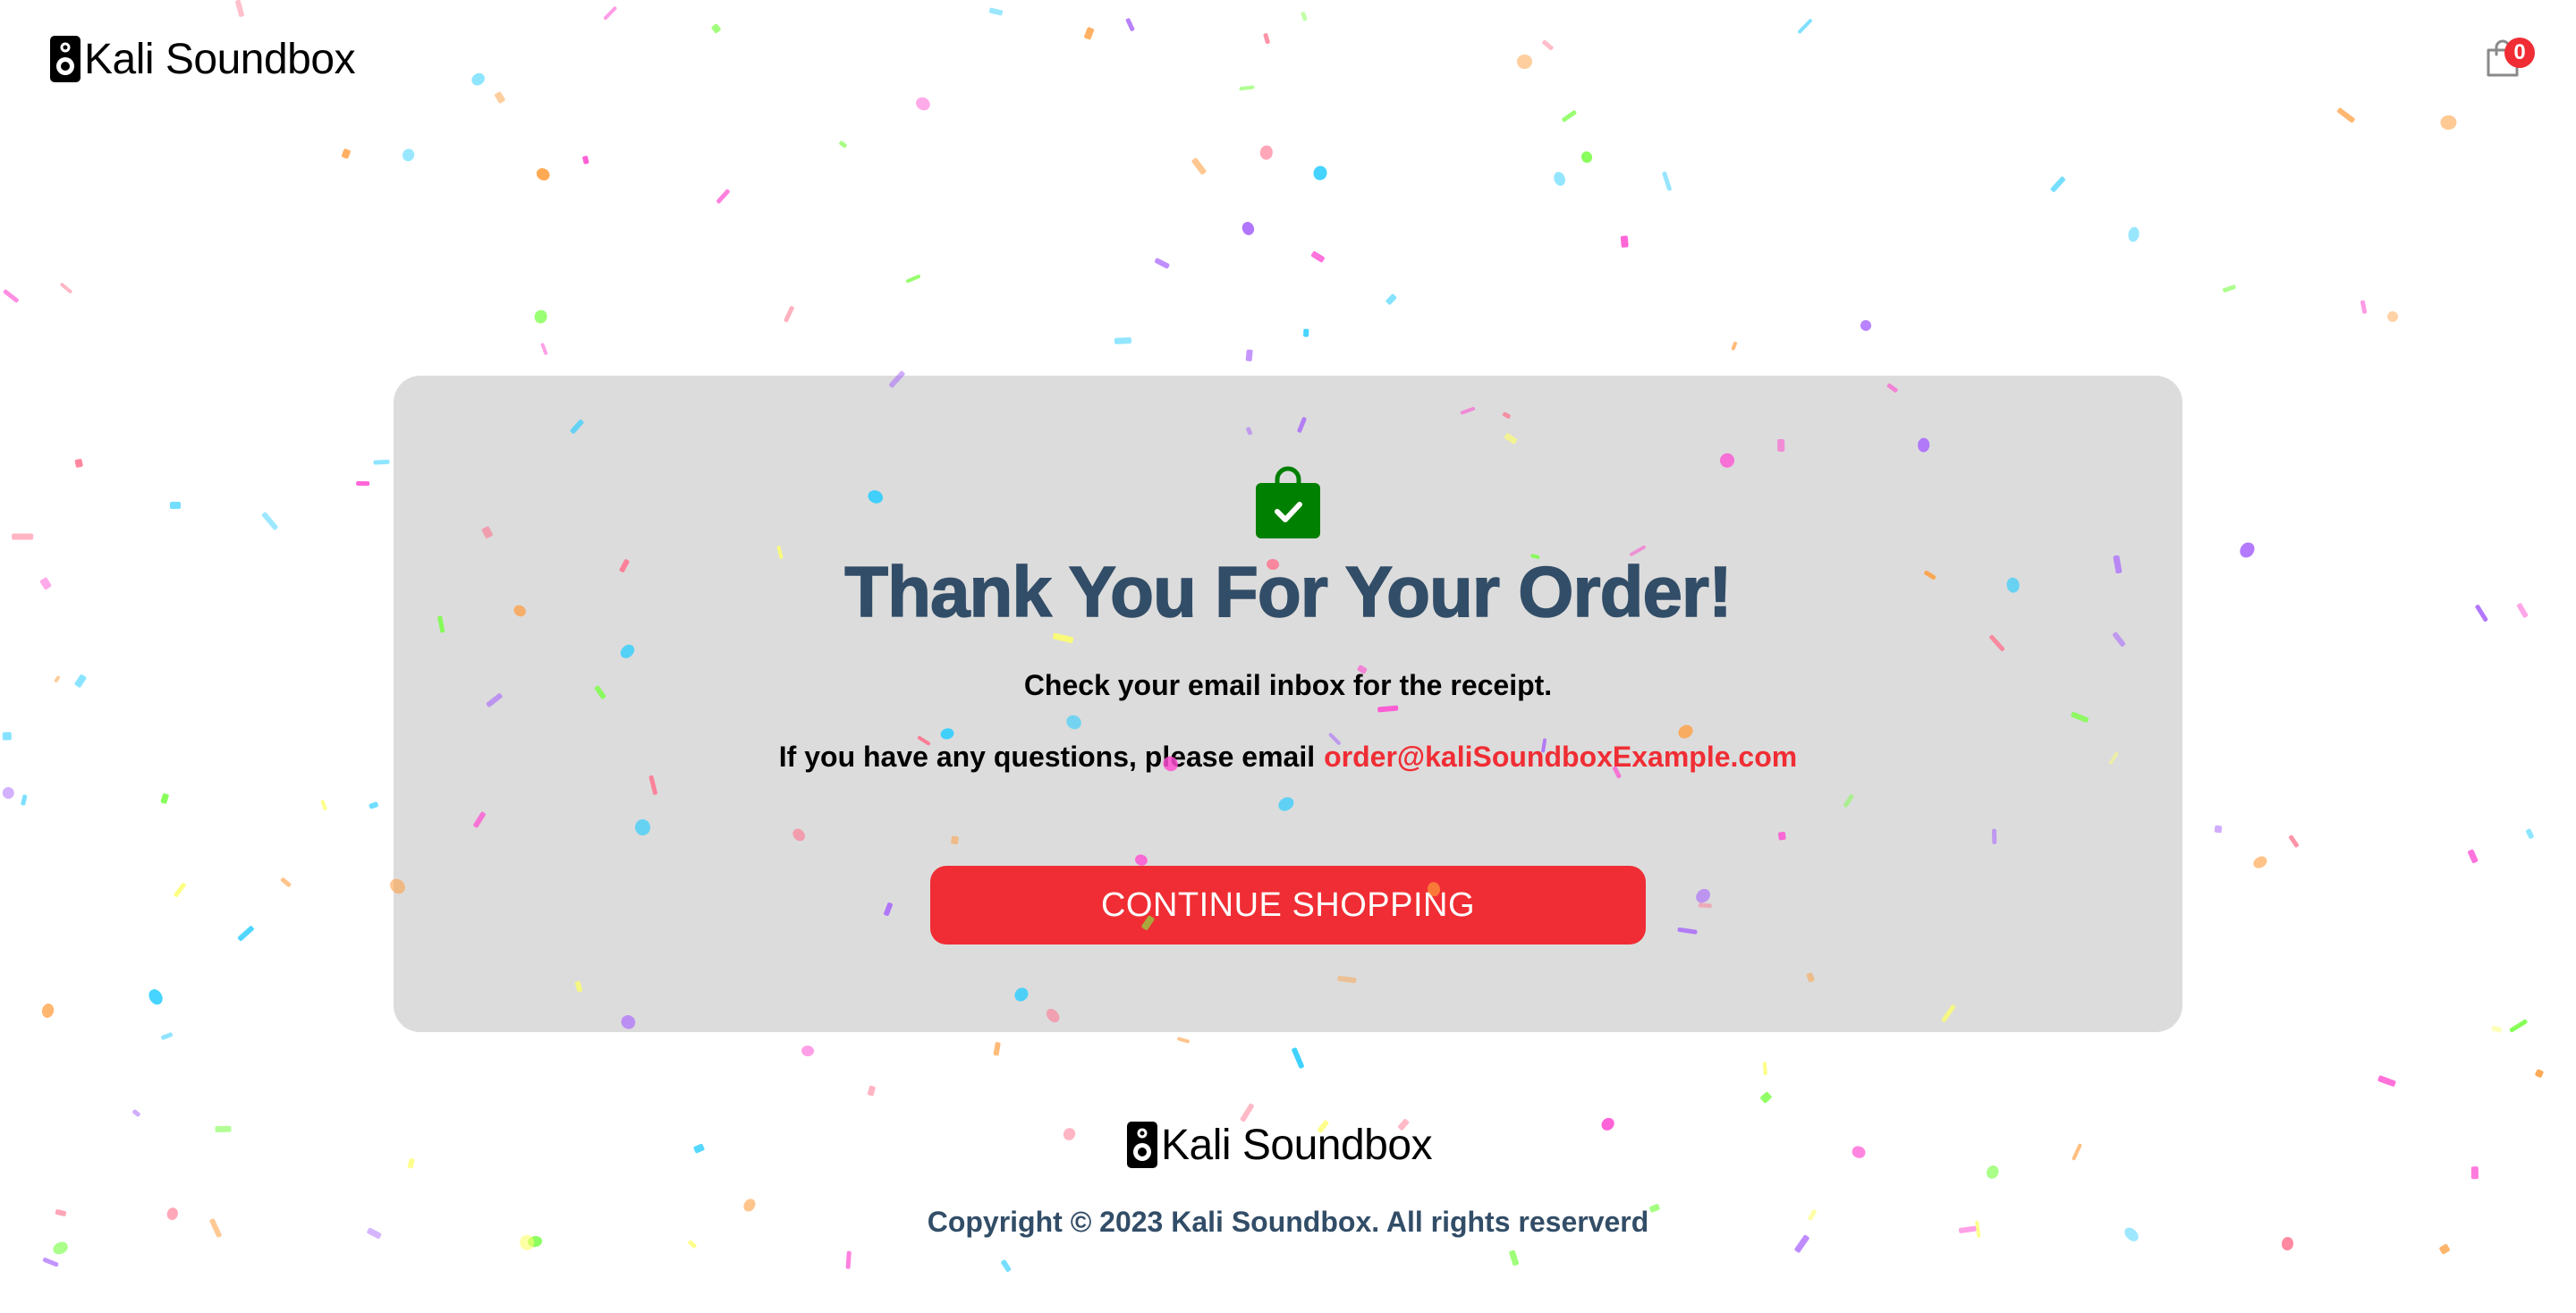 The image size is (2576, 1313). Describe the element at coordinates (1560, 757) in the screenshot. I see `contact-email-link: order@kaliSoundboxExample.com` at that location.